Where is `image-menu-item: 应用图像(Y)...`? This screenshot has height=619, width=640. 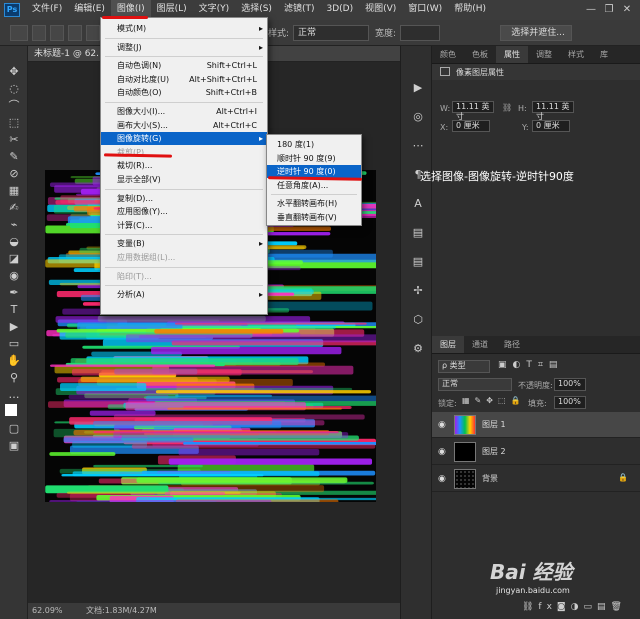
image-menu-item: 应用图像(Y)... is located at coordinates (184, 211).